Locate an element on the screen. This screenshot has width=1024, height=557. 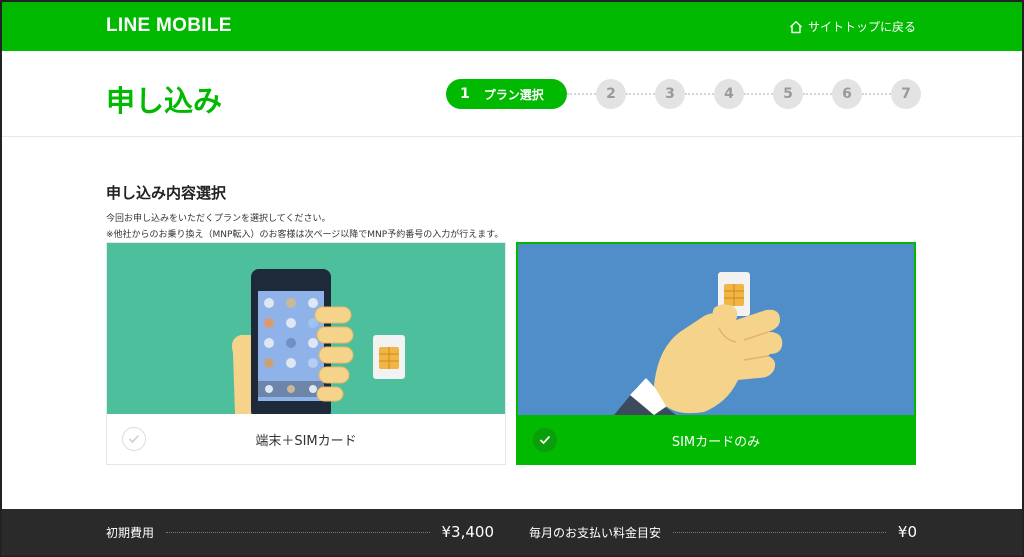
section-title: 申し込み内容選択 is located at coordinates (166, 193).